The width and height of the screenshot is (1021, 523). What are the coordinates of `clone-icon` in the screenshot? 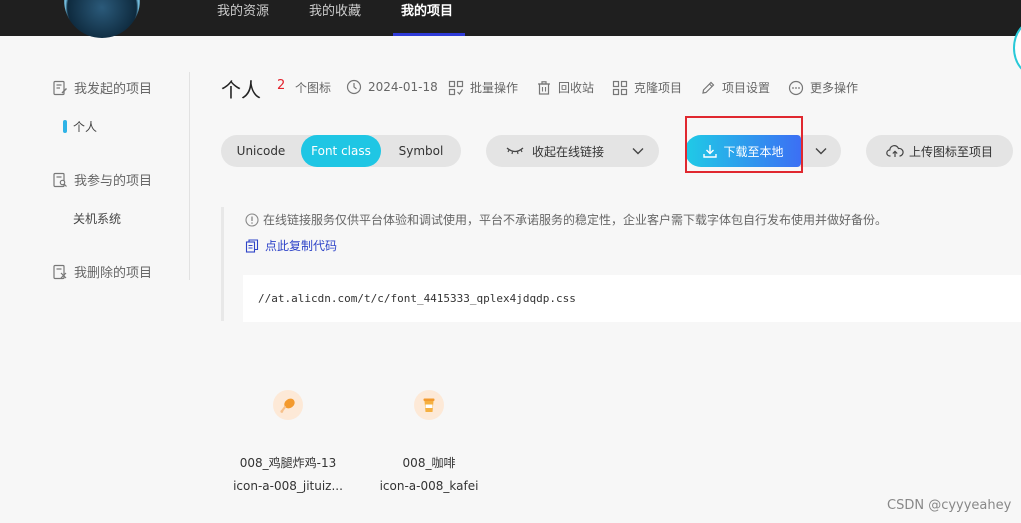 It's located at (620, 87).